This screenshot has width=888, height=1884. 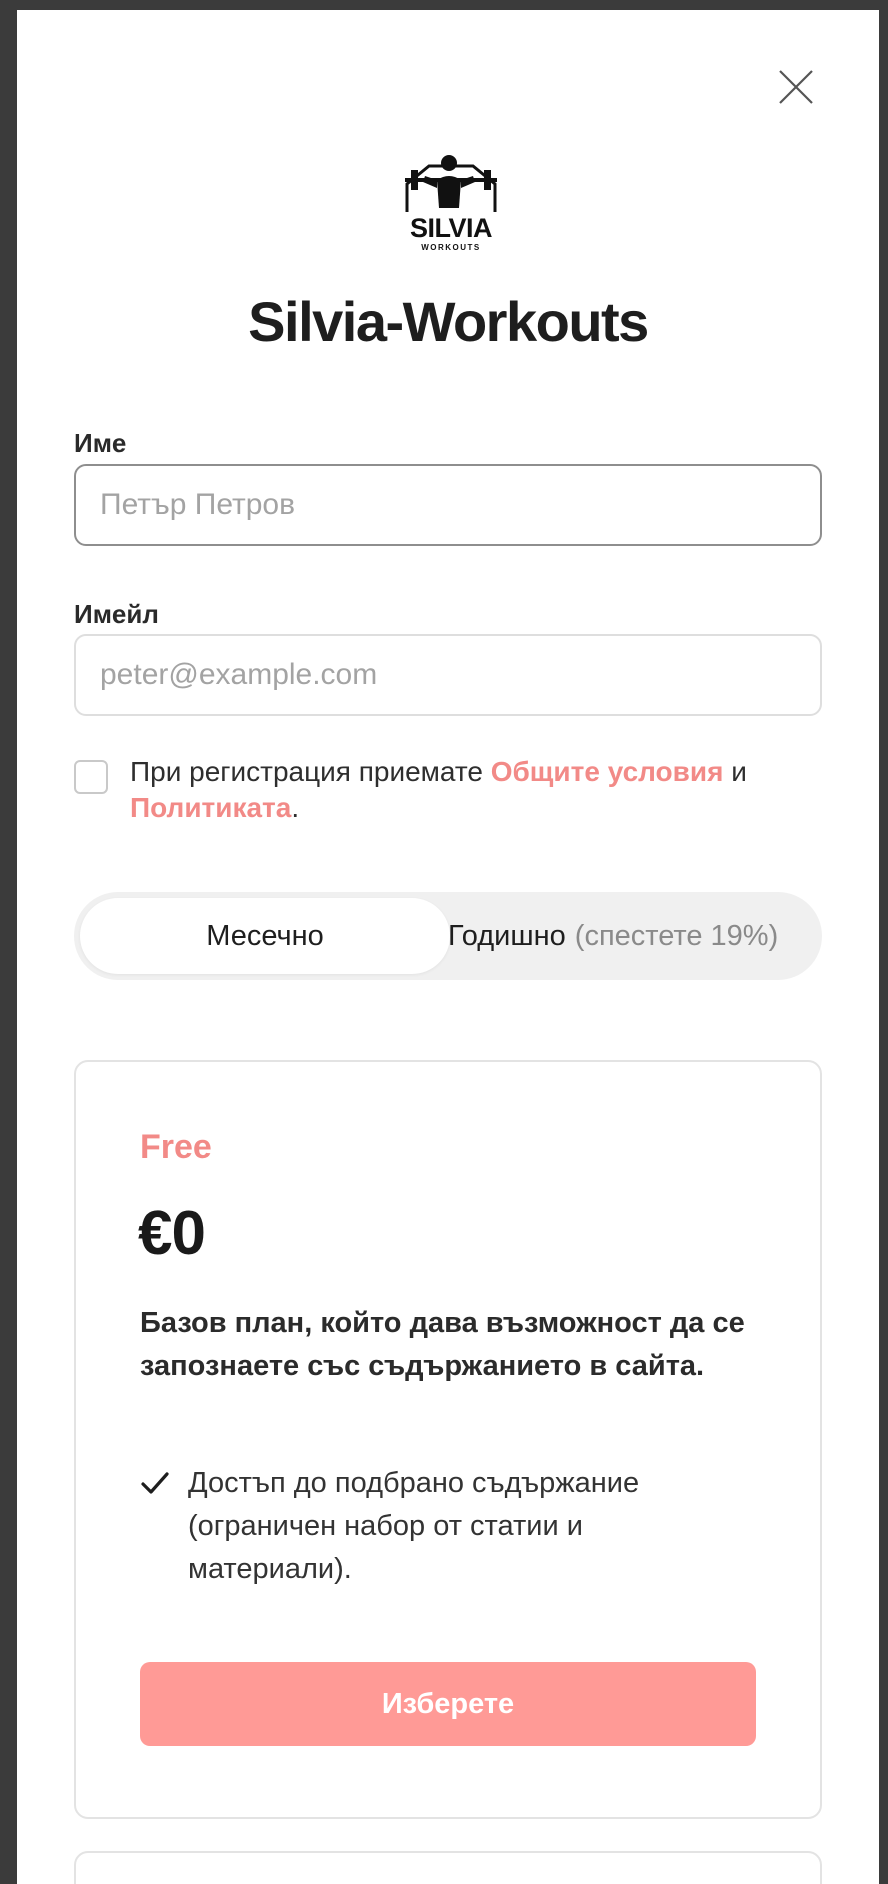 What do you see at coordinates (507, 935) in the screenshot?
I see `yearly-label: Годишно` at bounding box center [507, 935].